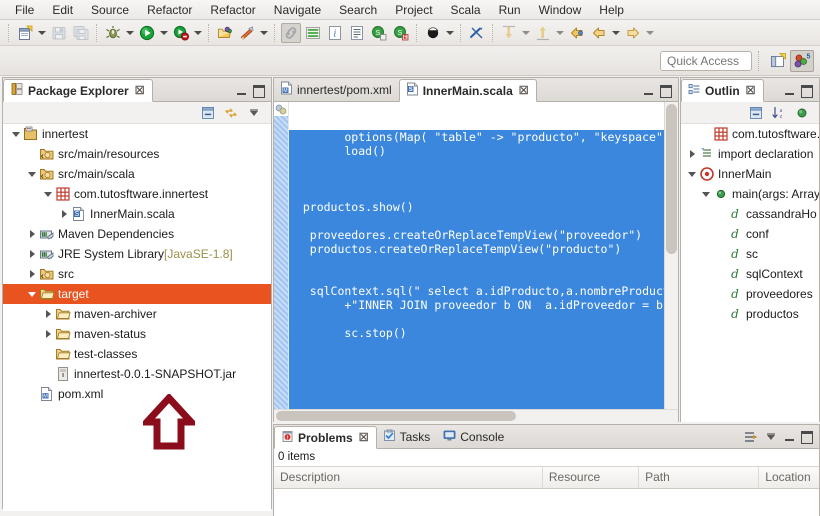 The width and height of the screenshot is (820, 516). What do you see at coordinates (671, 179) in the screenshot?
I see `scrollbar-thumb` at bounding box center [671, 179].